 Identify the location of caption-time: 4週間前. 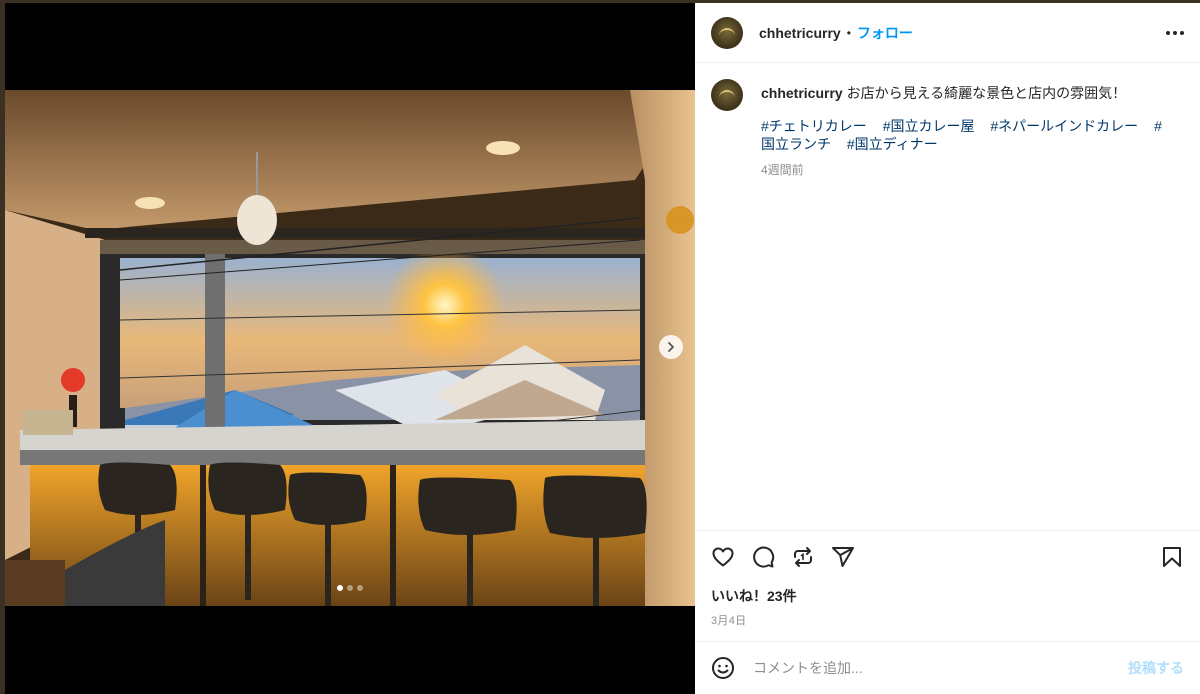
(782, 170).